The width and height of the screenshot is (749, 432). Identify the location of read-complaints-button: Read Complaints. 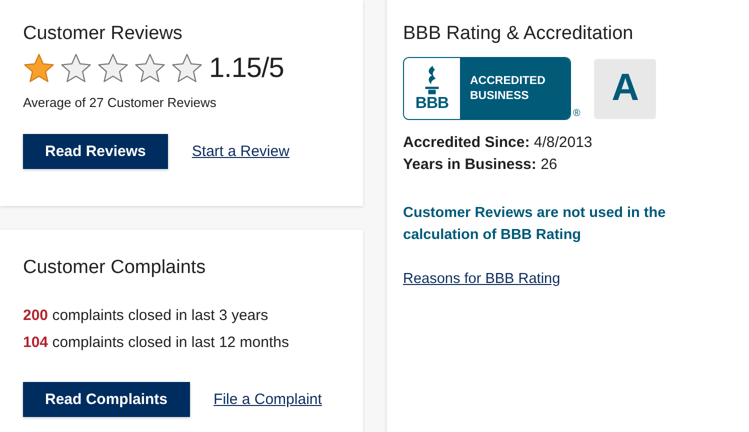
(106, 399).